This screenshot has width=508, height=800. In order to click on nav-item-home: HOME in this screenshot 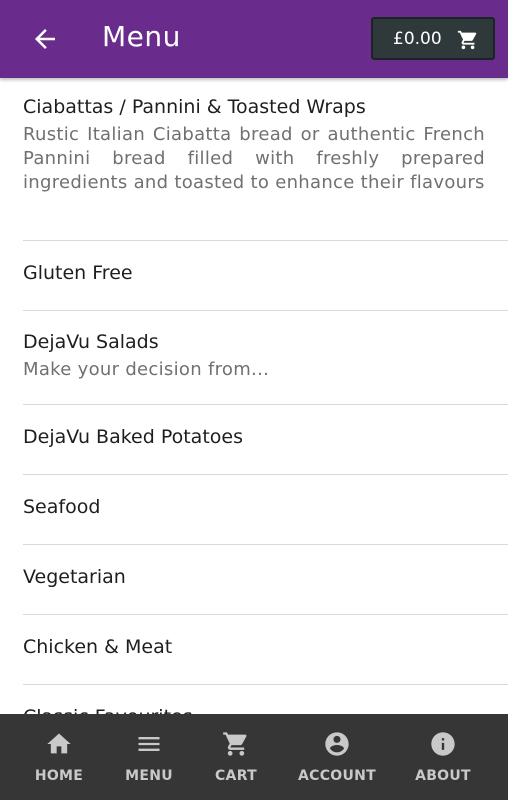, I will do `click(59, 757)`.